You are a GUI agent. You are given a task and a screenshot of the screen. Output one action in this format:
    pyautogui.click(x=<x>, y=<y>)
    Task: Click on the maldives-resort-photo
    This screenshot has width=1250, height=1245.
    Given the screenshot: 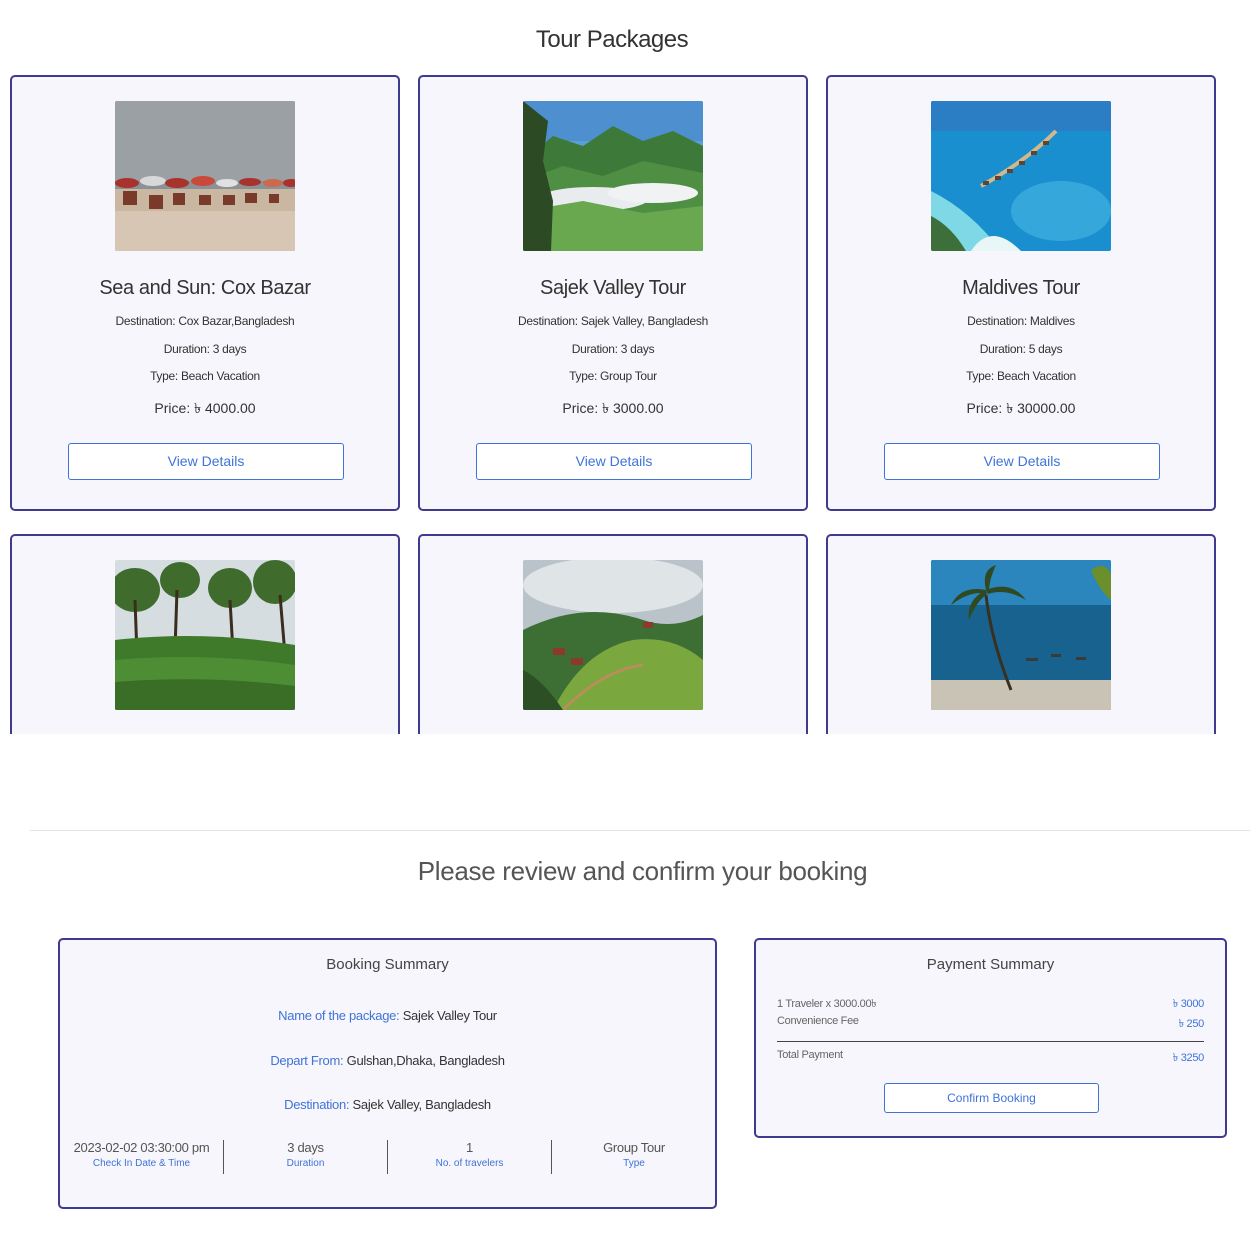 What is the action you would take?
    pyautogui.click(x=1021, y=176)
    